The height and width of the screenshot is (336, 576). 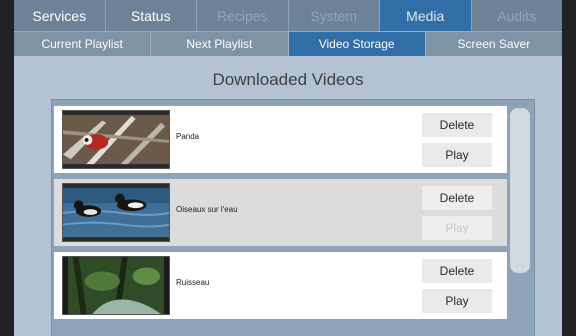 What do you see at coordinates (243, 15) in the screenshot?
I see `tab-recipes: Recipes` at bounding box center [243, 15].